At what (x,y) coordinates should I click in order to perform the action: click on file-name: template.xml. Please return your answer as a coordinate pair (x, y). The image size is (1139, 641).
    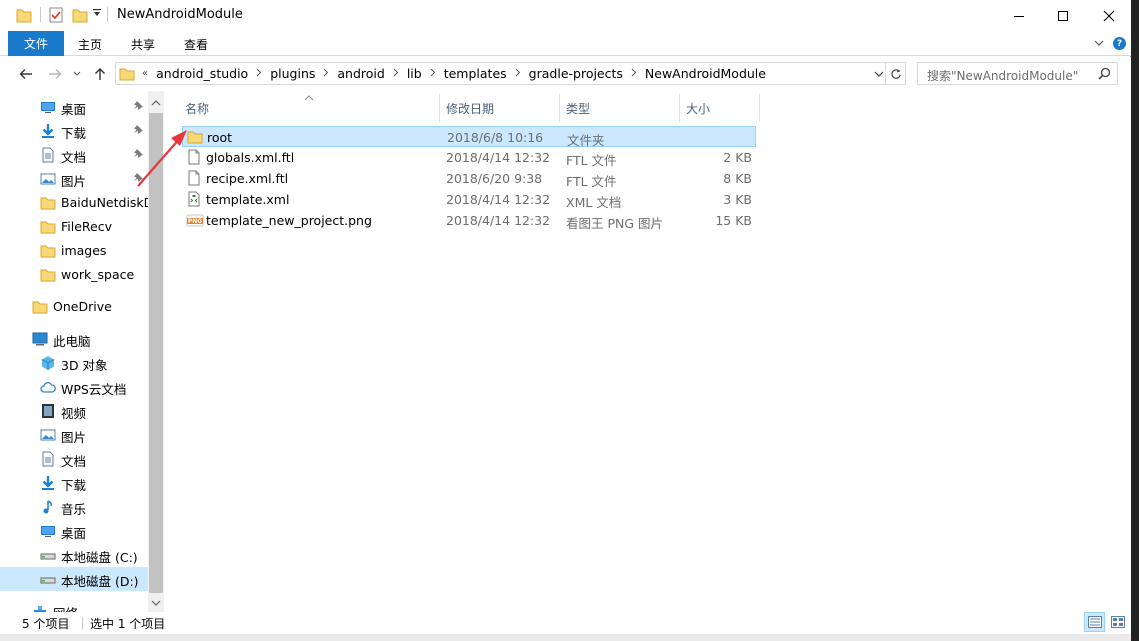
    Looking at the image, I should click on (248, 199).